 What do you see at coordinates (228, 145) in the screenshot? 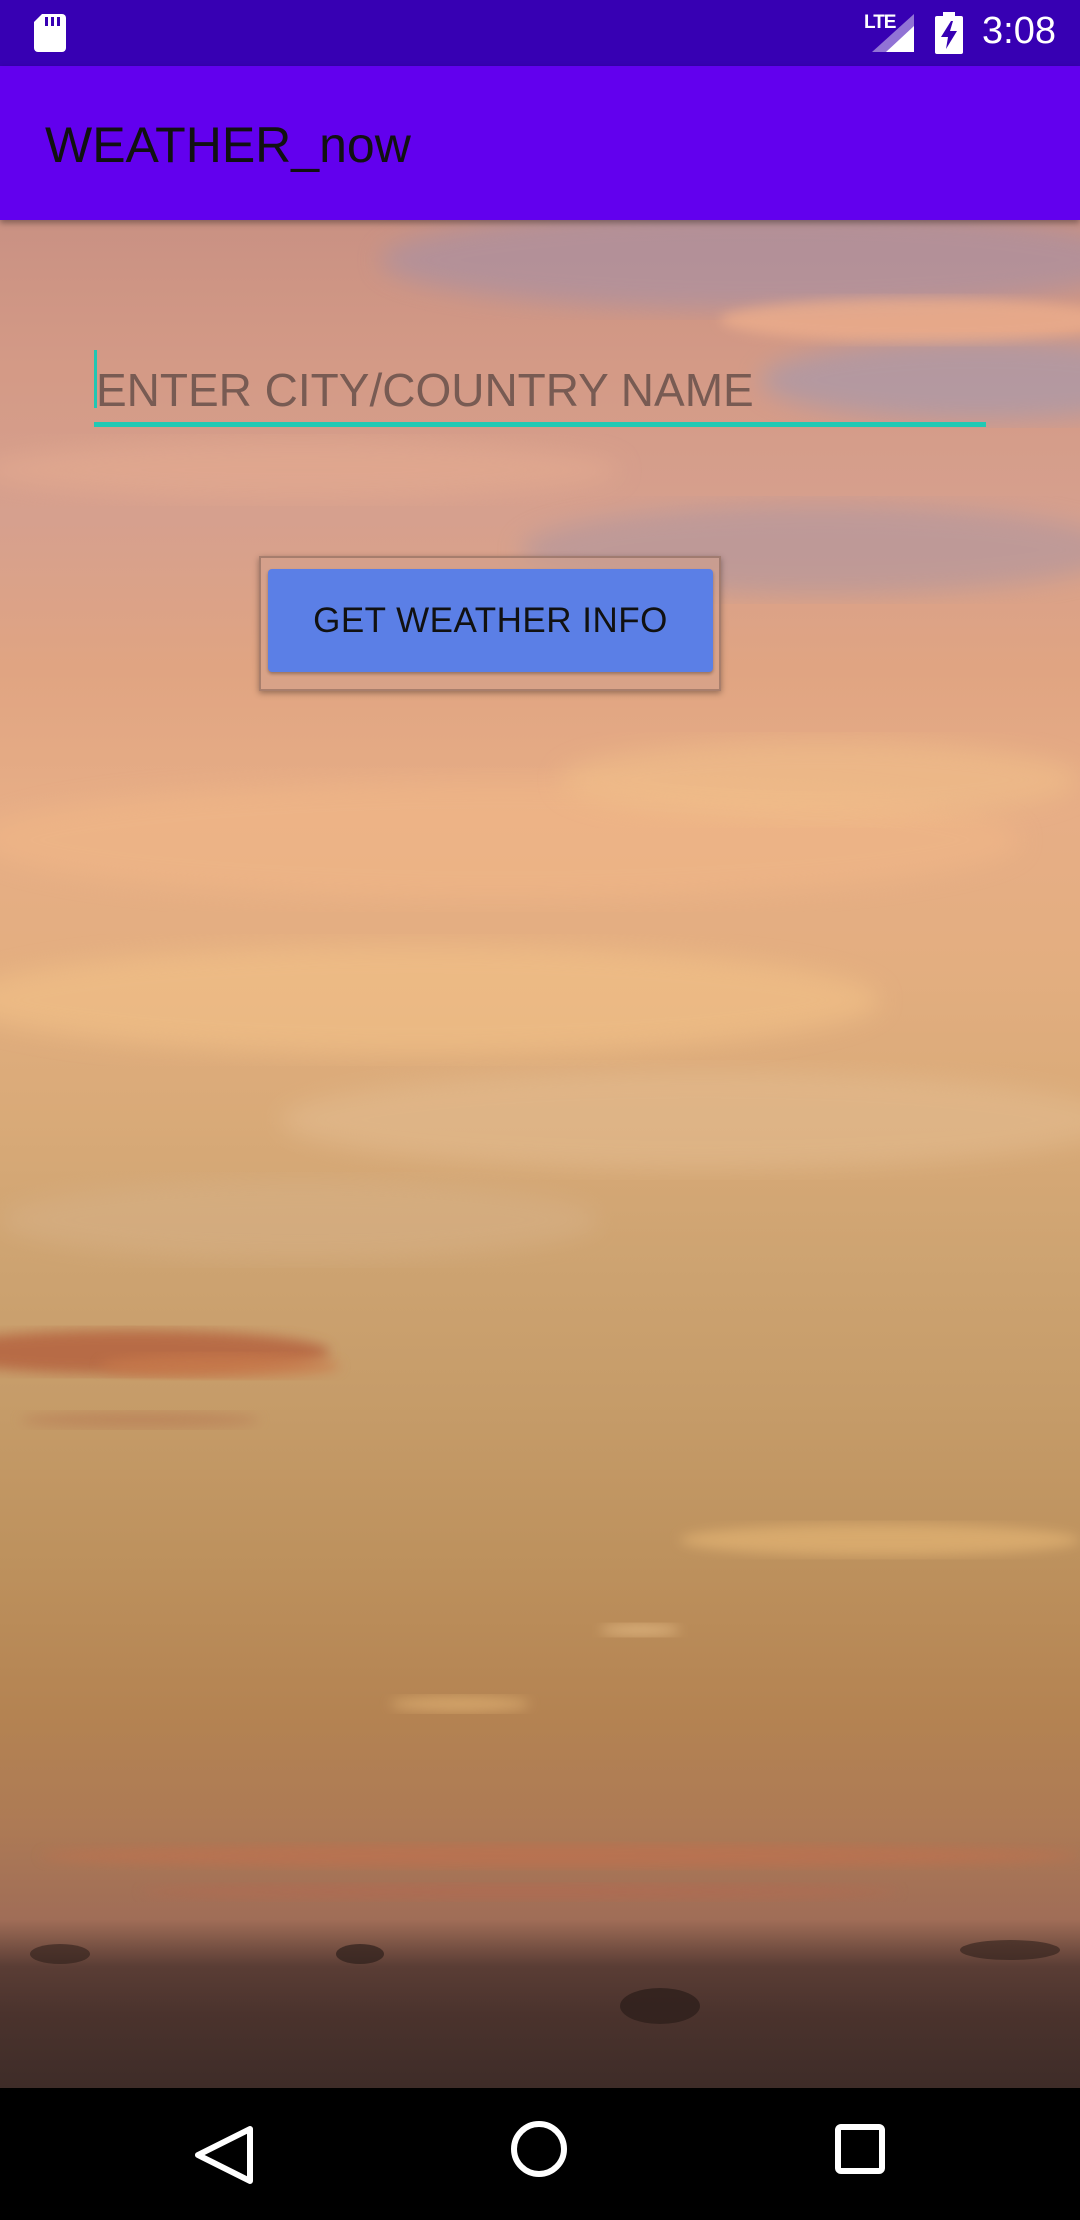
I see `app-title: WEATHER_now` at bounding box center [228, 145].